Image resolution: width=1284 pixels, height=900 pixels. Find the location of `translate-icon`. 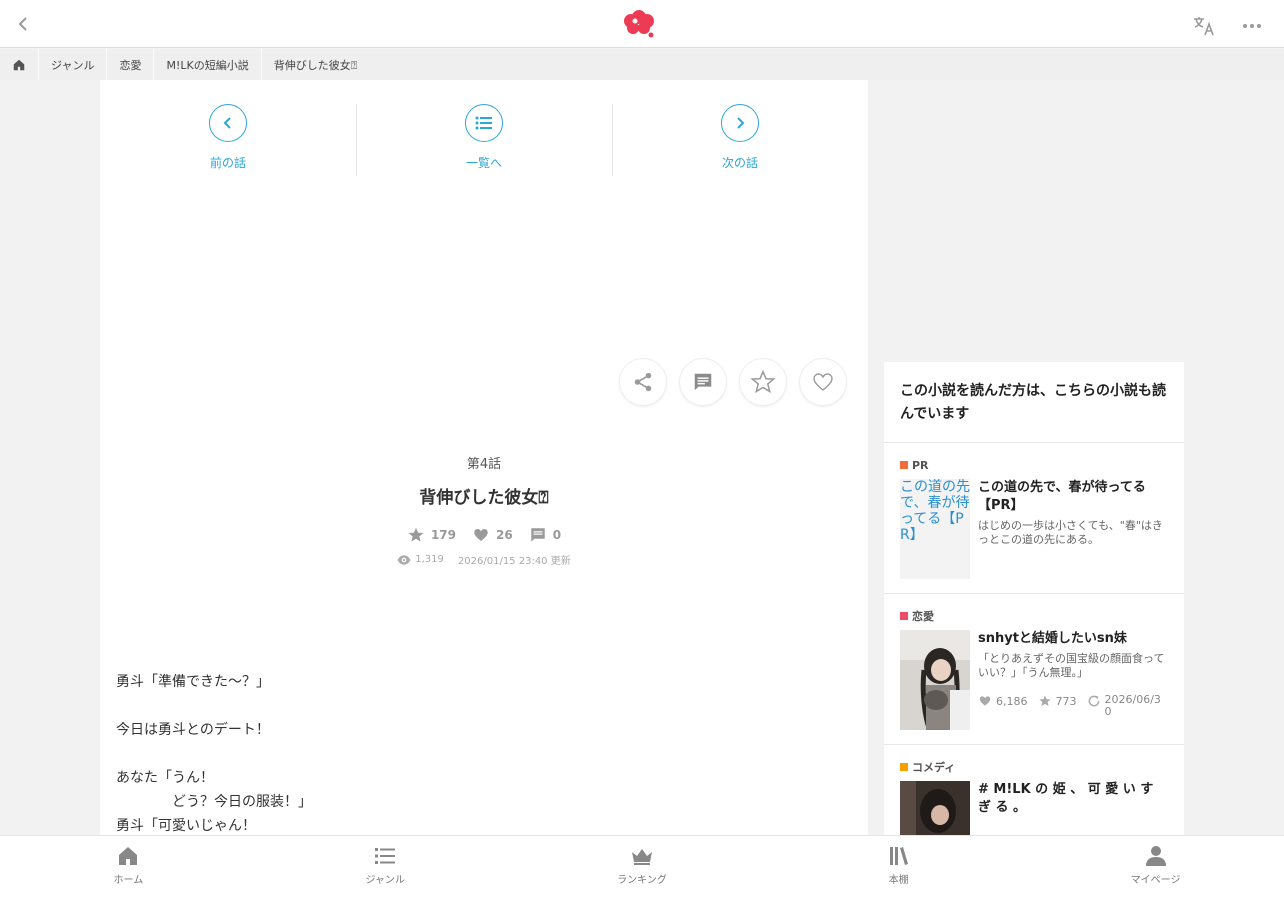

translate-icon is located at coordinates (1204, 26).